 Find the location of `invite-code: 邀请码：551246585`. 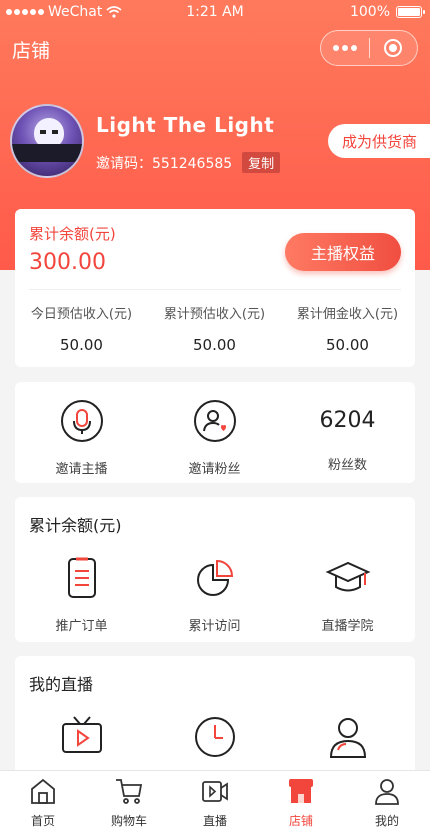

invite-code: 邀请码：551246585 is located at coordinates (164, 163).